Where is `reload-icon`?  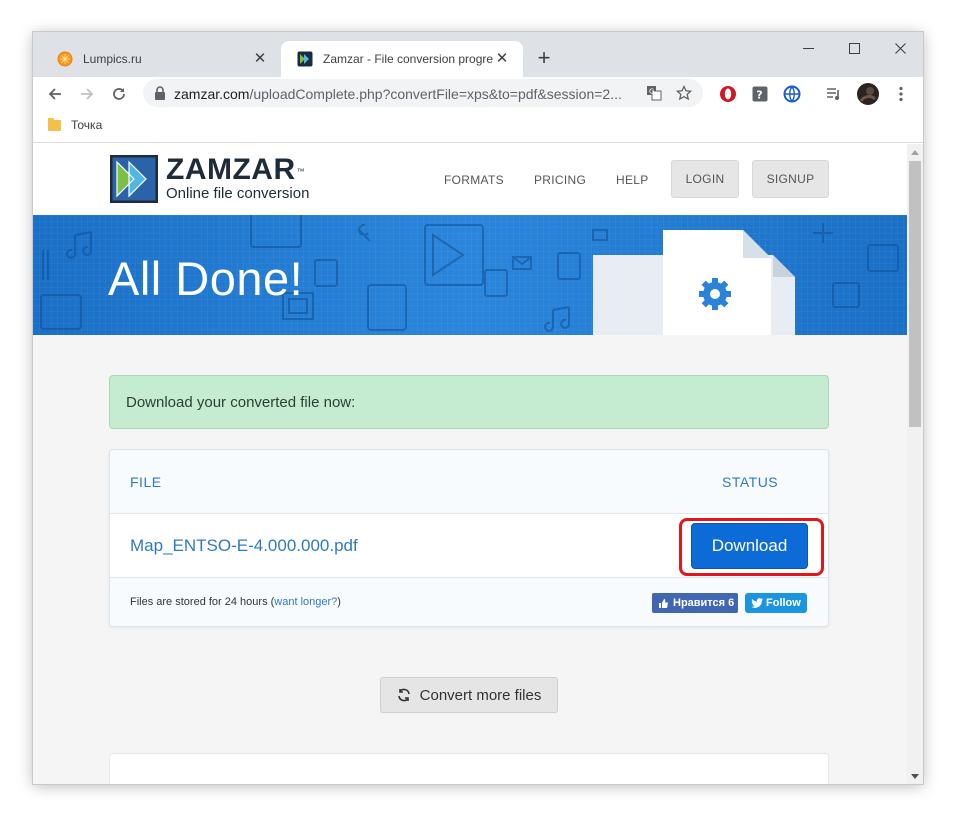 reload-icon is located at coordinates (119, 94).